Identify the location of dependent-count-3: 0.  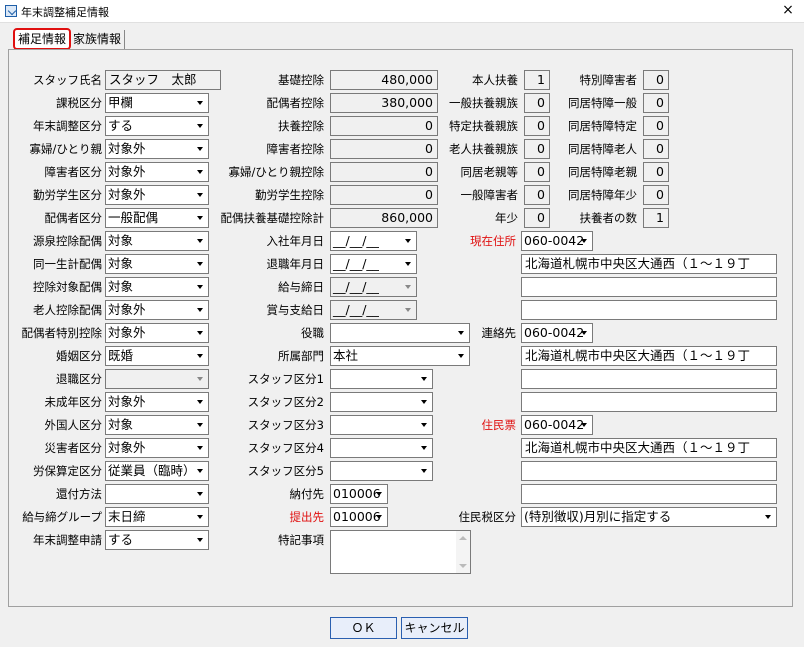
(537, 149).